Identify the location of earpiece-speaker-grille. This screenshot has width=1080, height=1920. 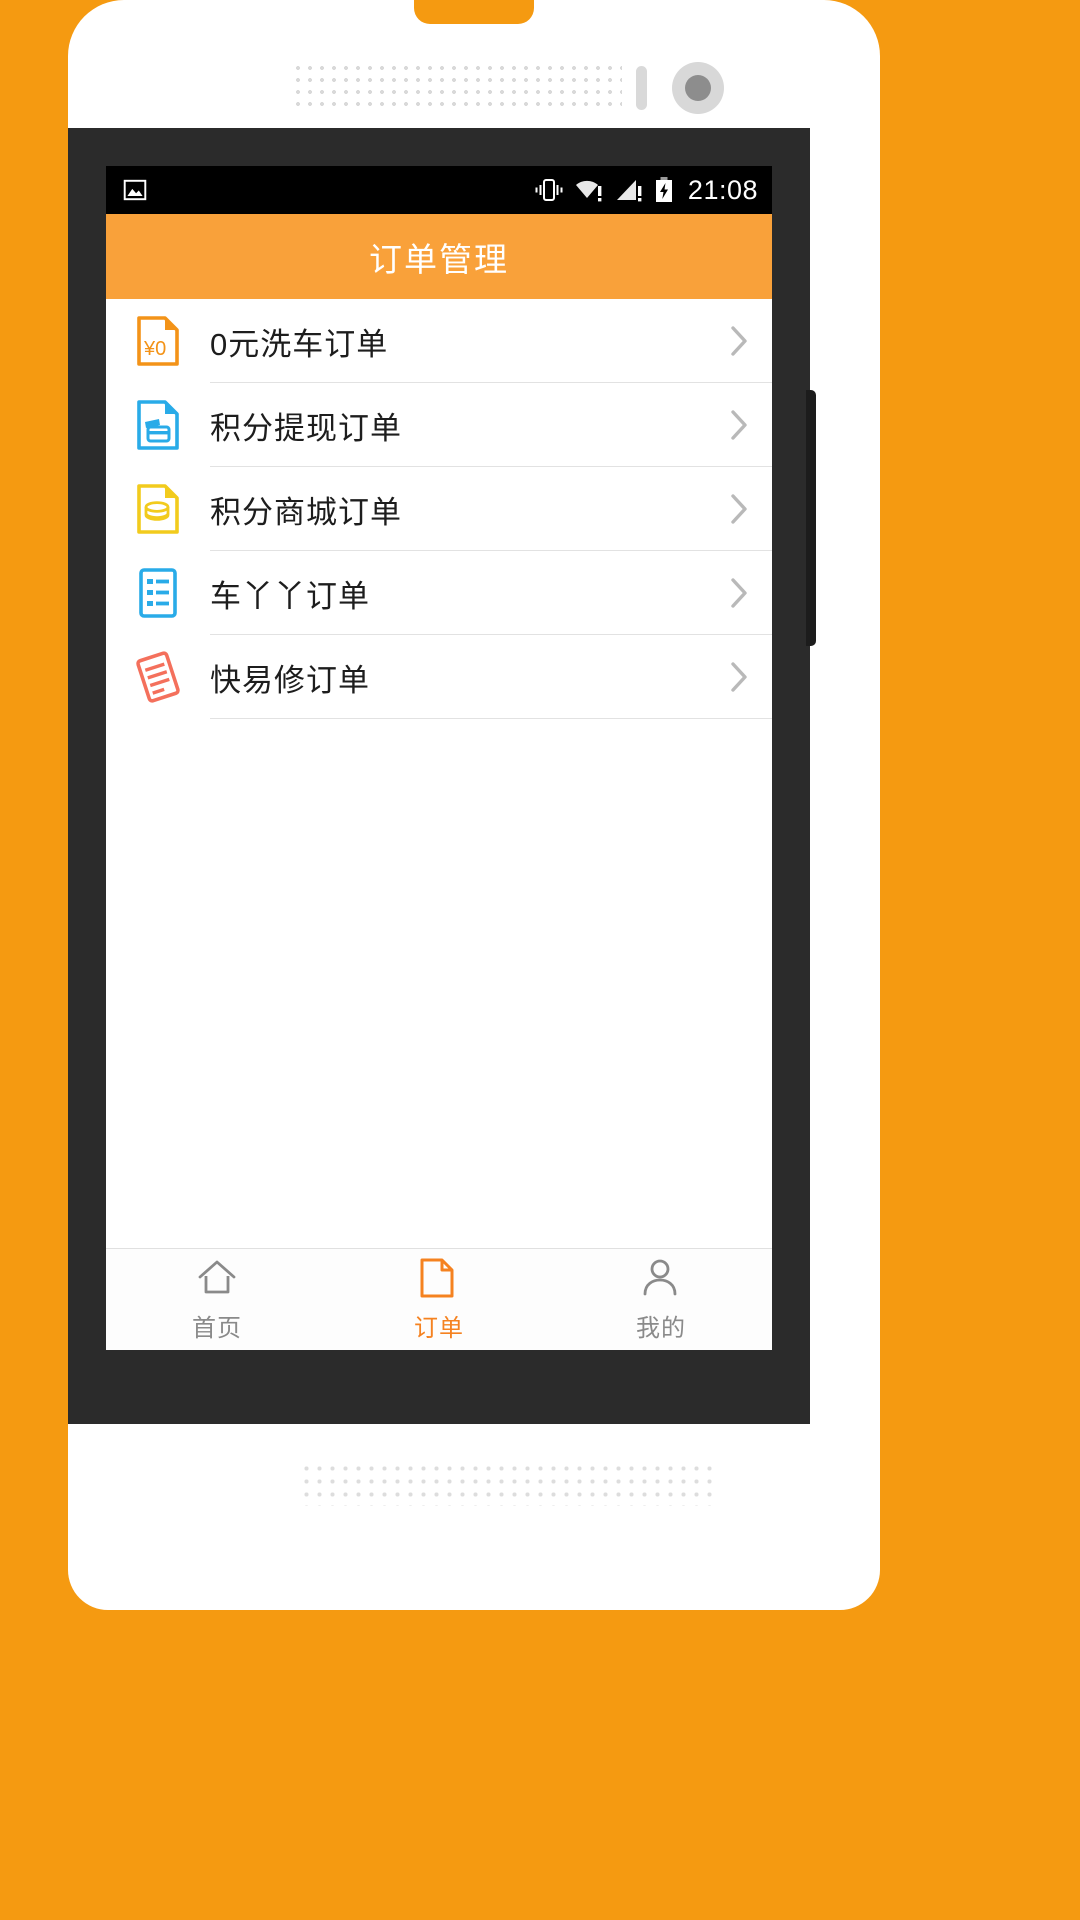
(457, 88).